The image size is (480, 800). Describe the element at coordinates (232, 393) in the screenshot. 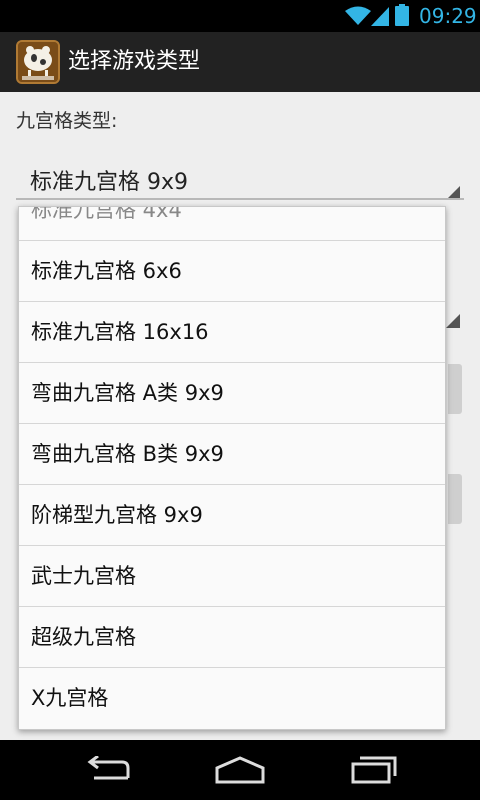

I see `dropdown-item: 弯曲九宫格 A类 9x9` at that location.